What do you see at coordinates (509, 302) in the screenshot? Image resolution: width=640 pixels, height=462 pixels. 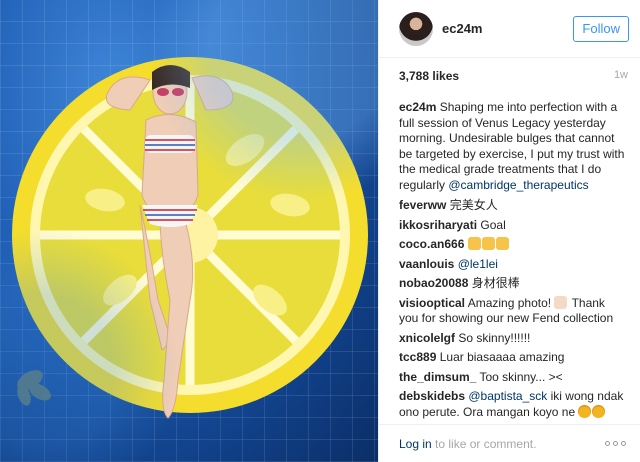 I see `comment-text: Amazing photo!` at bounding box center [509, 302].